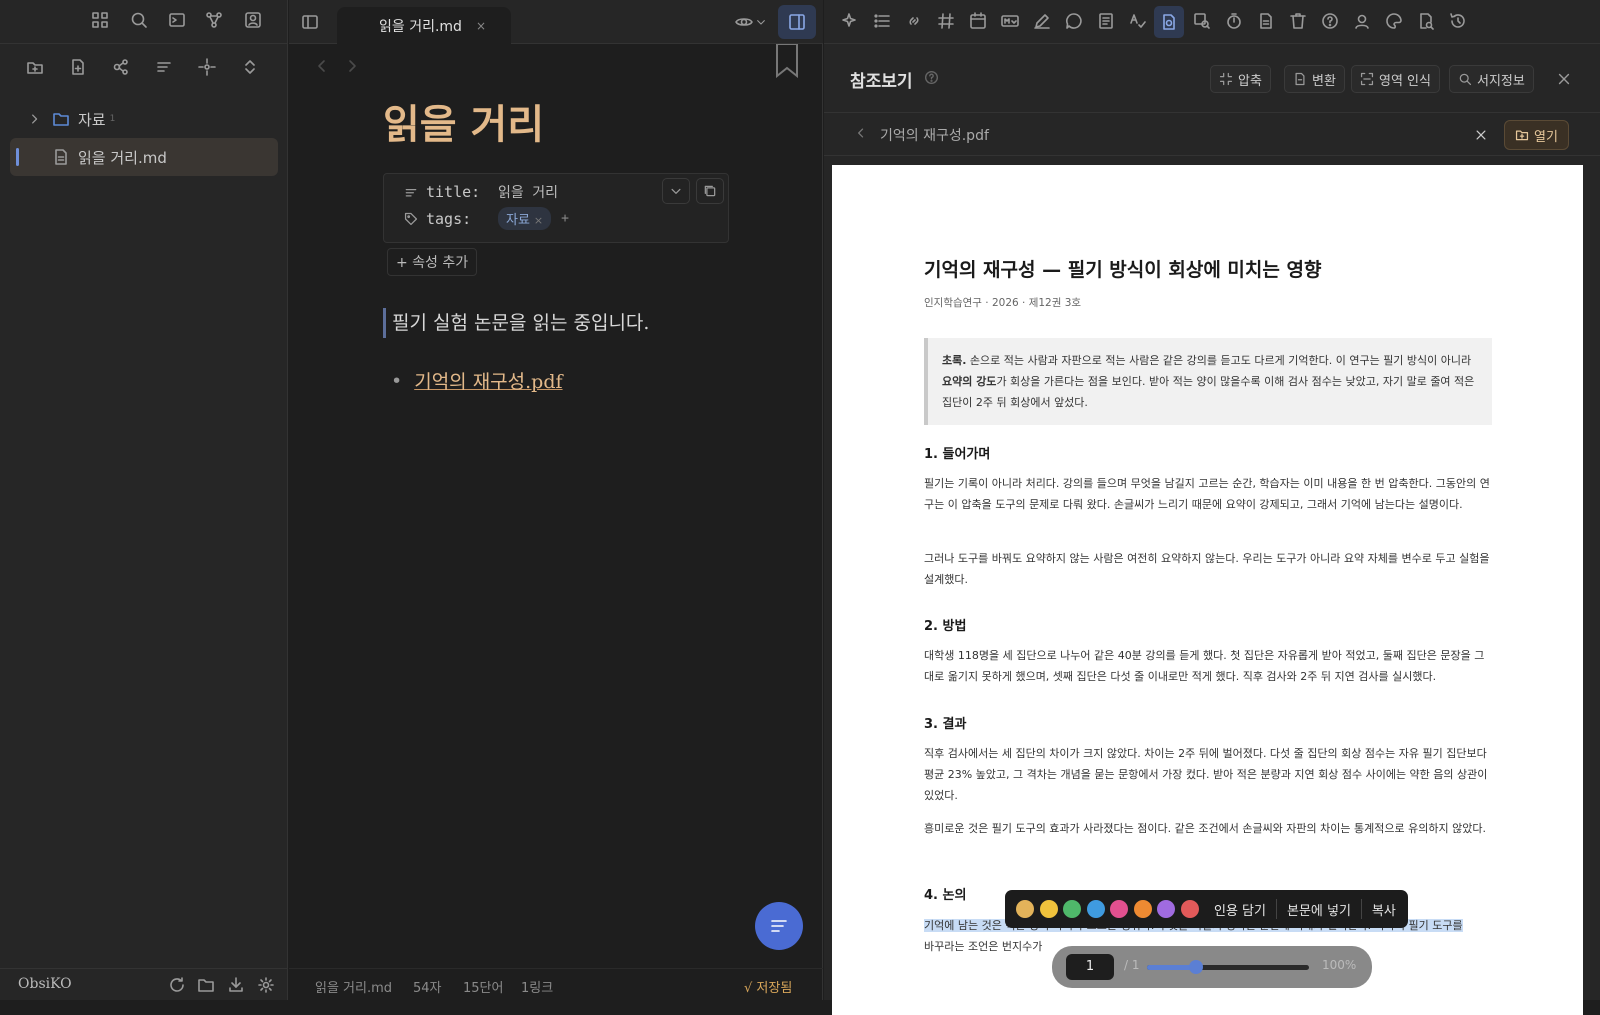 The height and width of the screenshot is (1015, 1600). I want to click on zoom-slider, so click(1228, 967).